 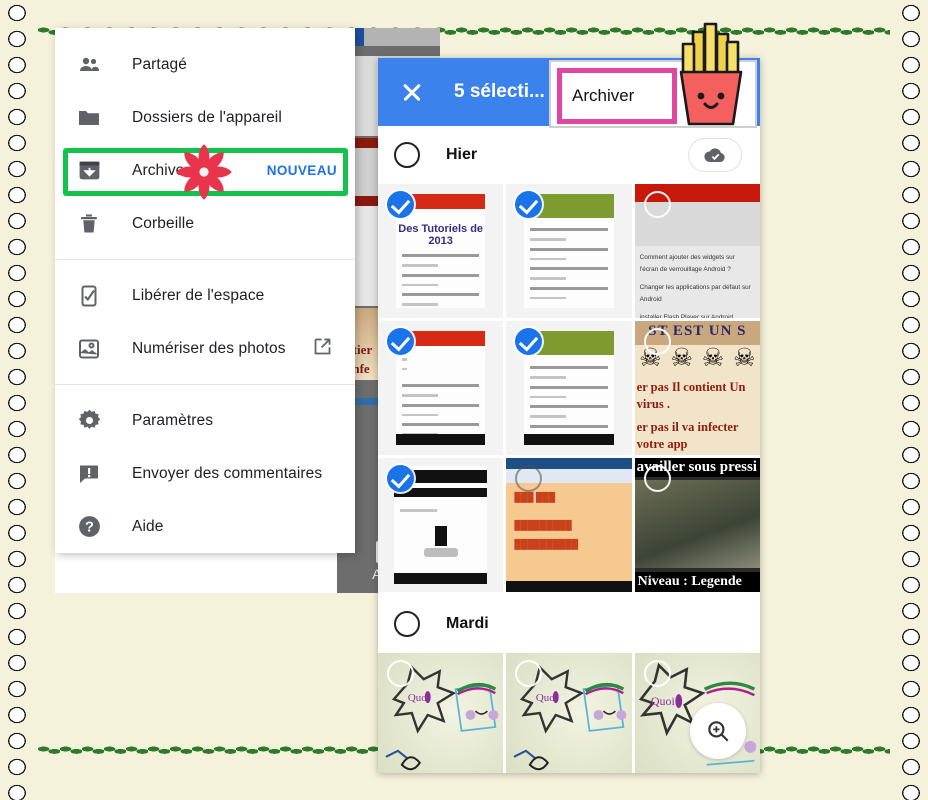 I want to click on nav-item-numeriser-des-photos: Numériser des photos, so click(x=205, y=348).